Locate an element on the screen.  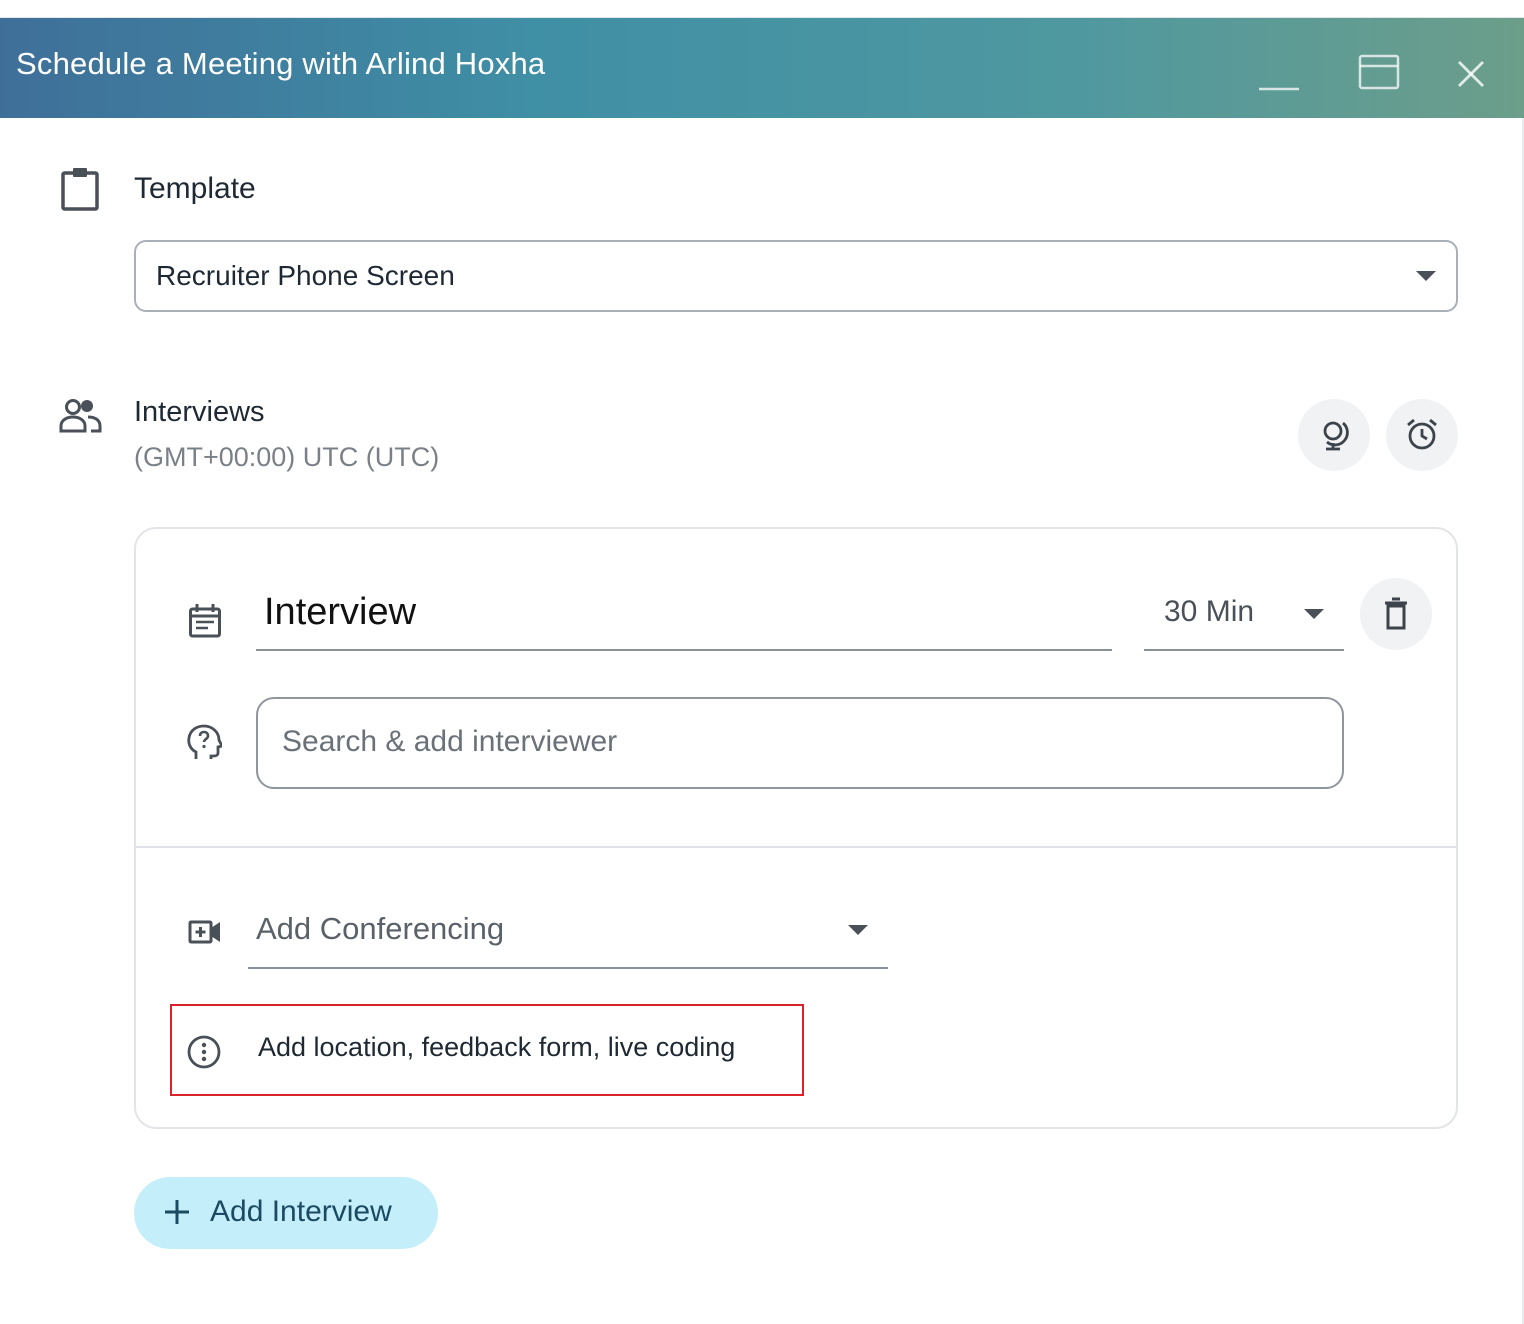
trash-icon is located at coordinates (1396, 613).